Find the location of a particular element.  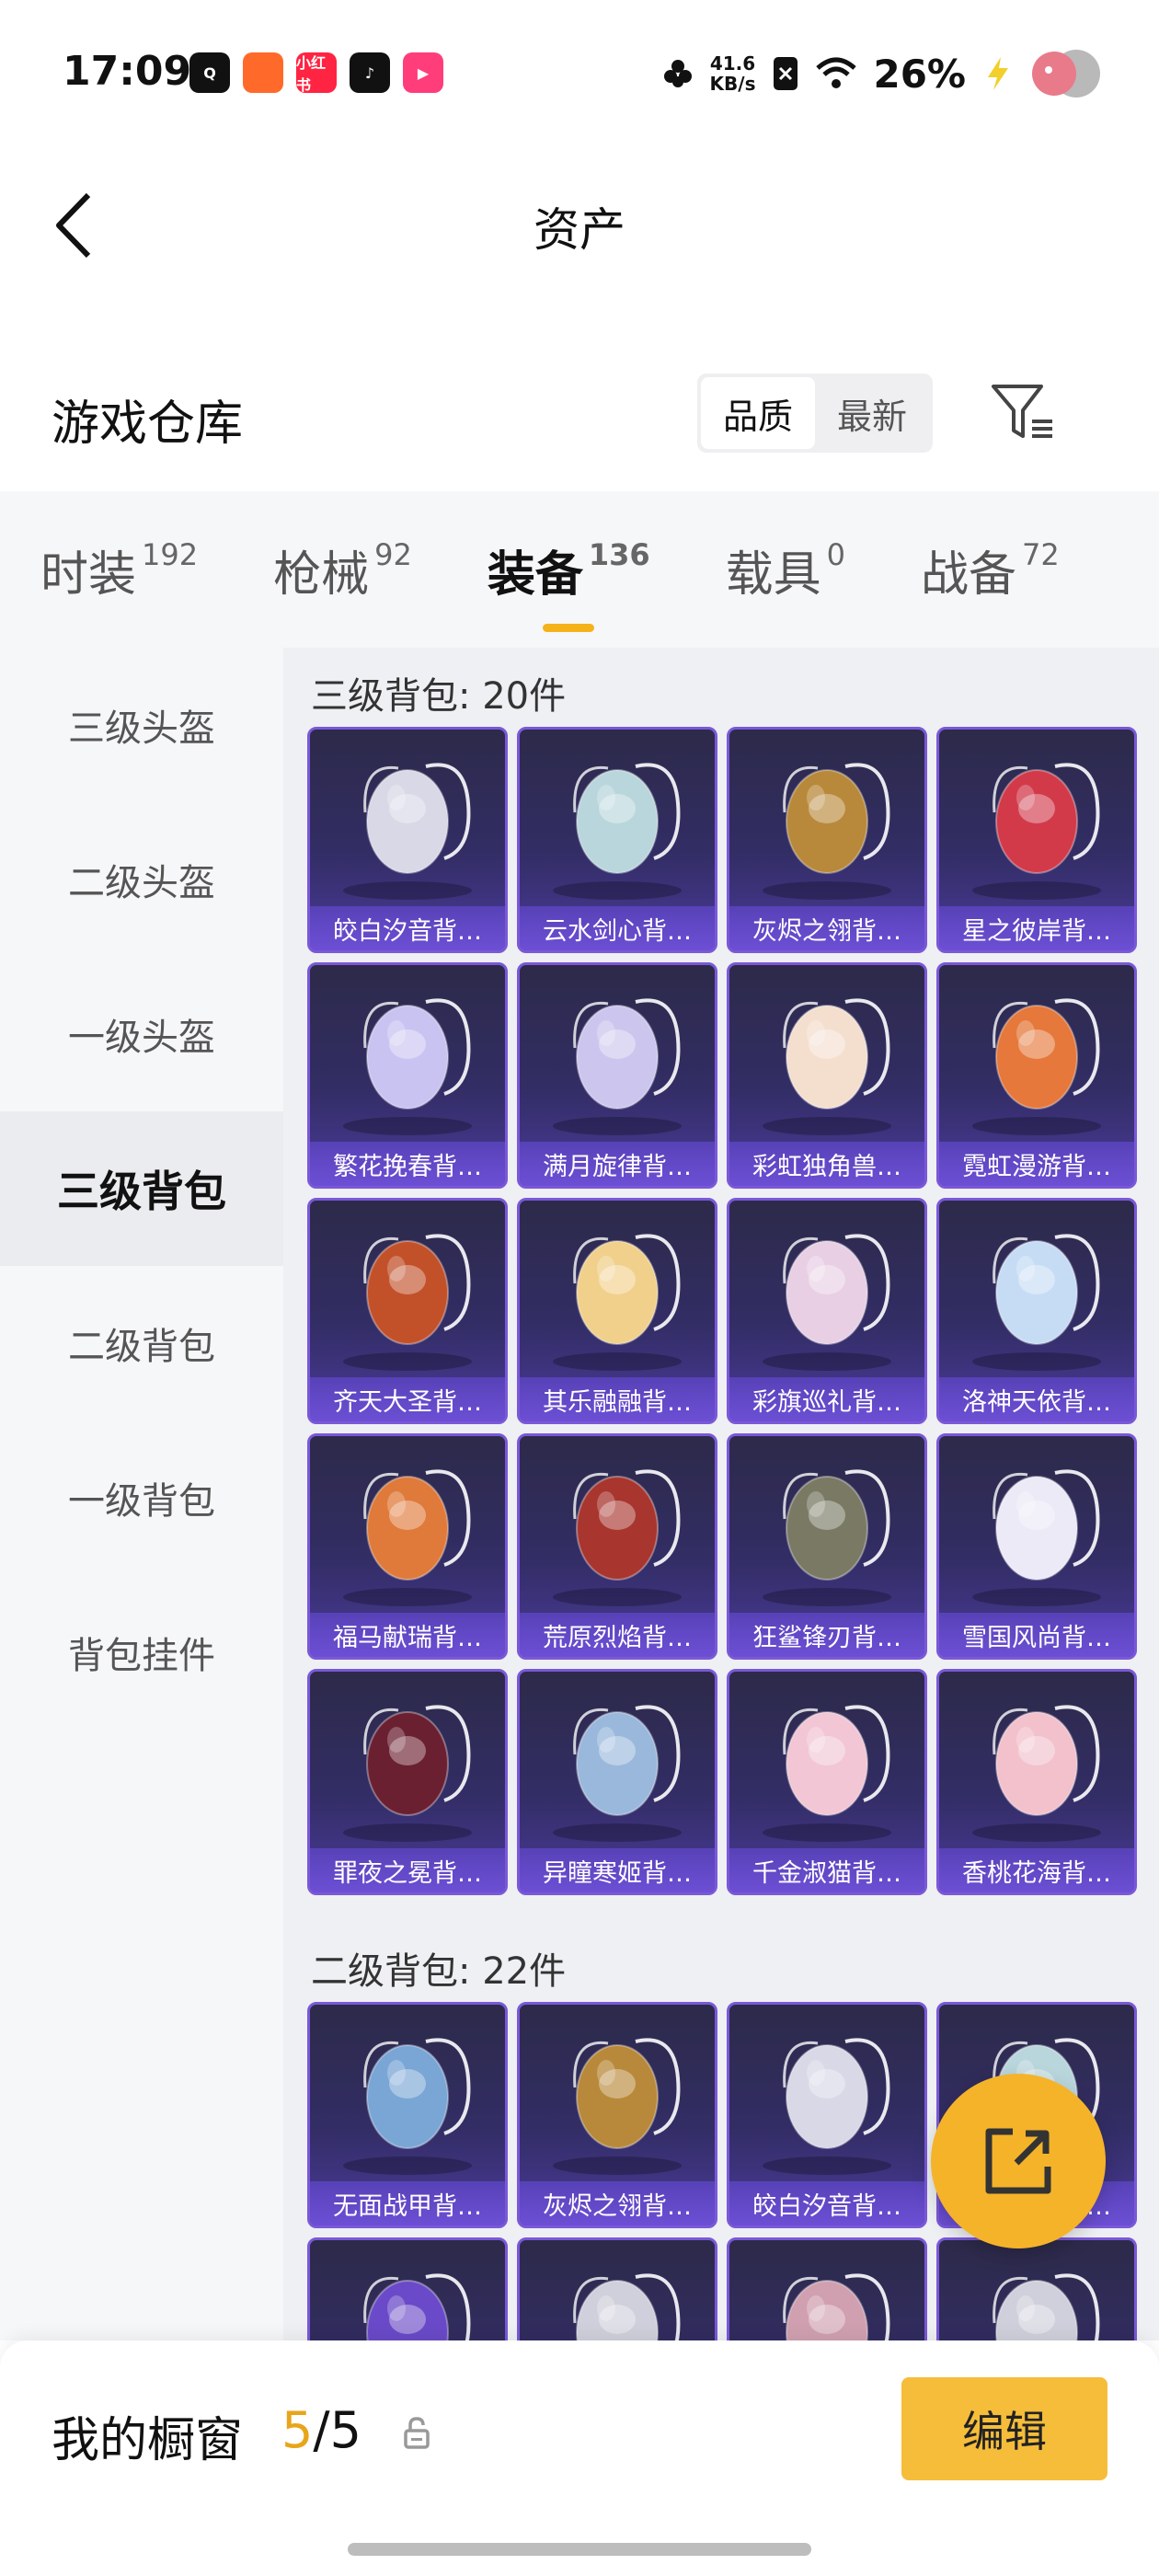

nav-item-3: 三级背包 is located at coordinates (141, 1188).